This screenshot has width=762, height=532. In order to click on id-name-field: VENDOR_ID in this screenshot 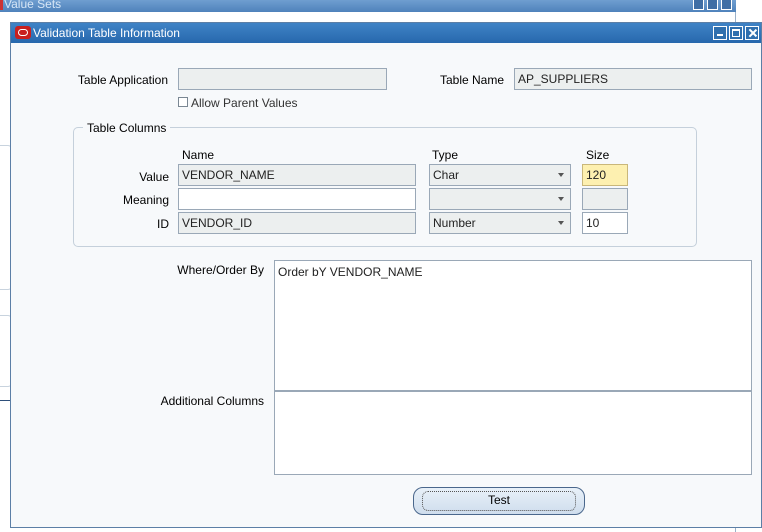, I will do `click(297, 223)`.